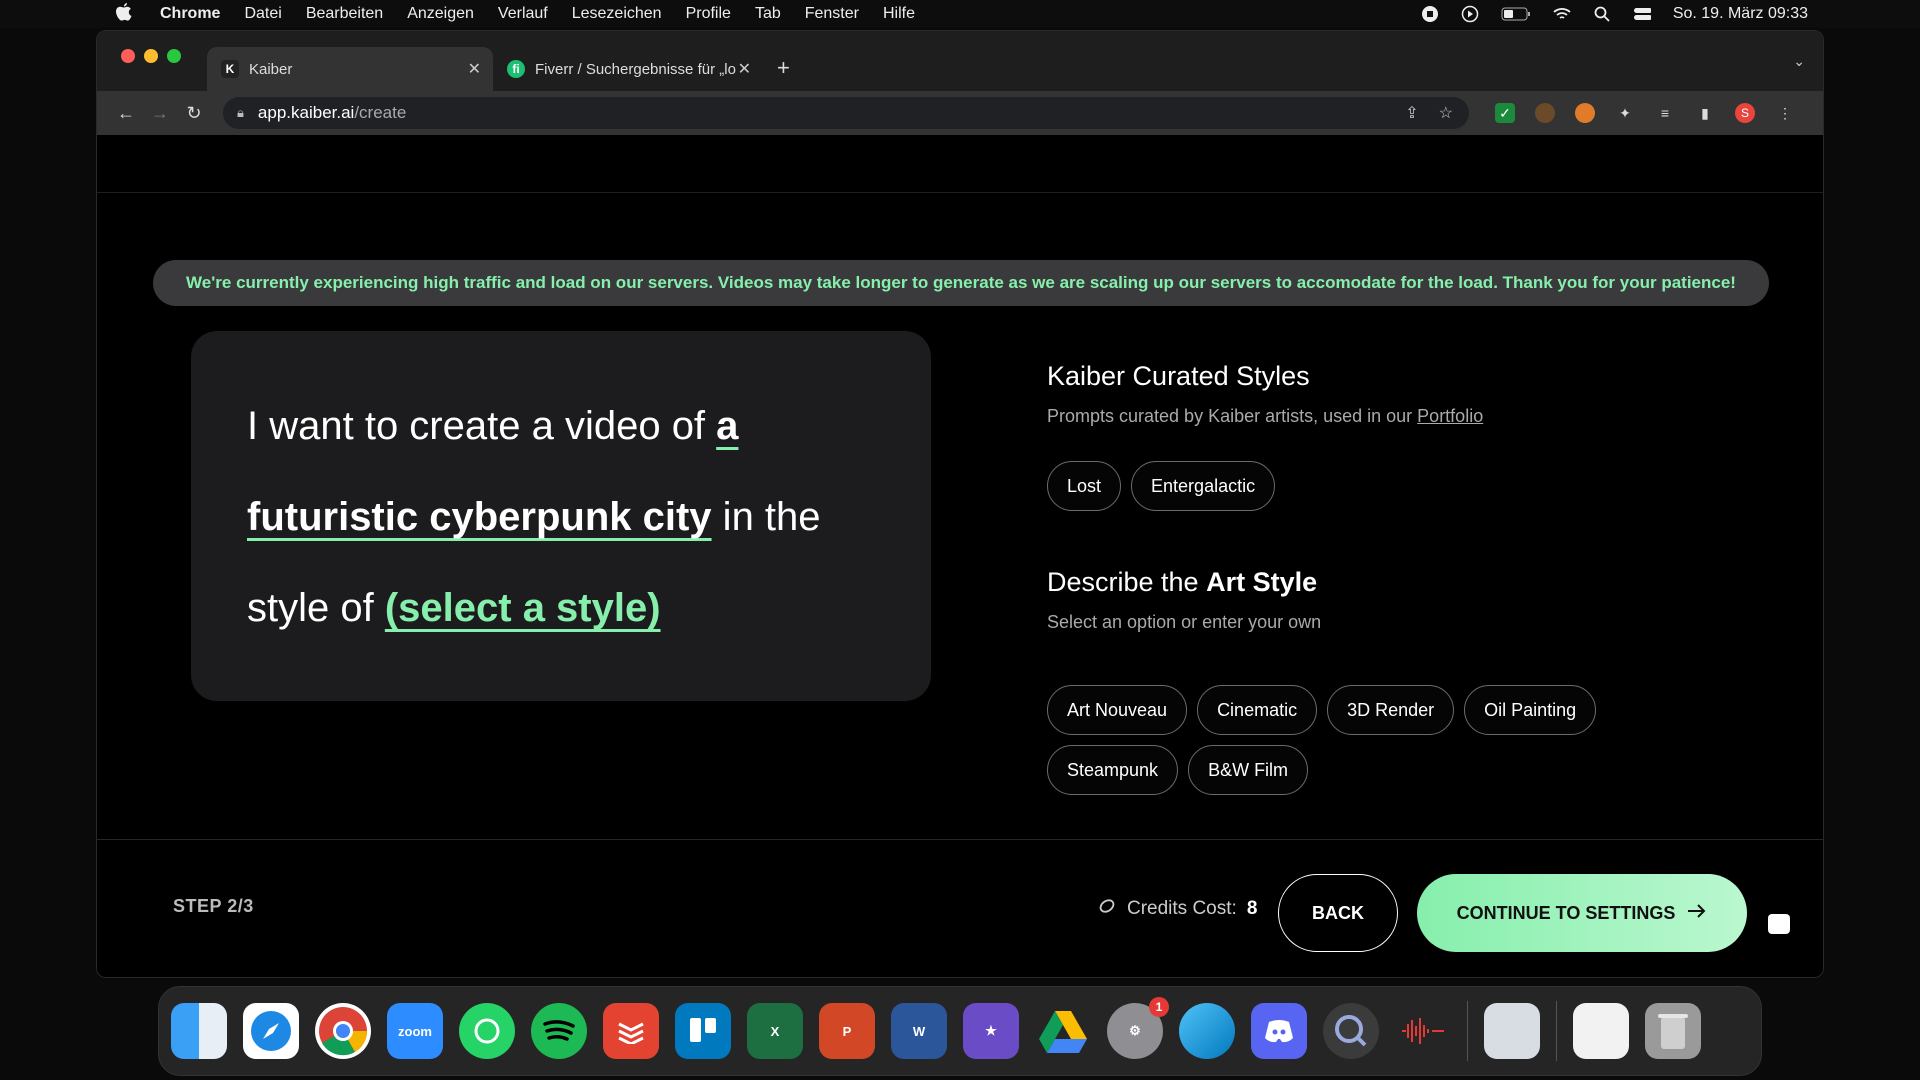  Describe the element at coordinates (1063, 1031) in the screenshot. I see `google-drive-icon` at that location.